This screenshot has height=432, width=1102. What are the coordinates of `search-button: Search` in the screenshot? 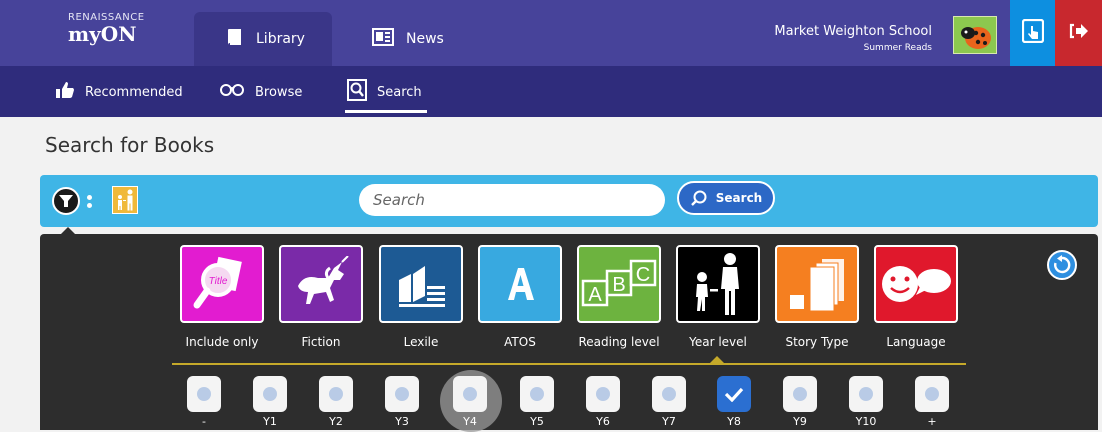 It's located at (726, 198).